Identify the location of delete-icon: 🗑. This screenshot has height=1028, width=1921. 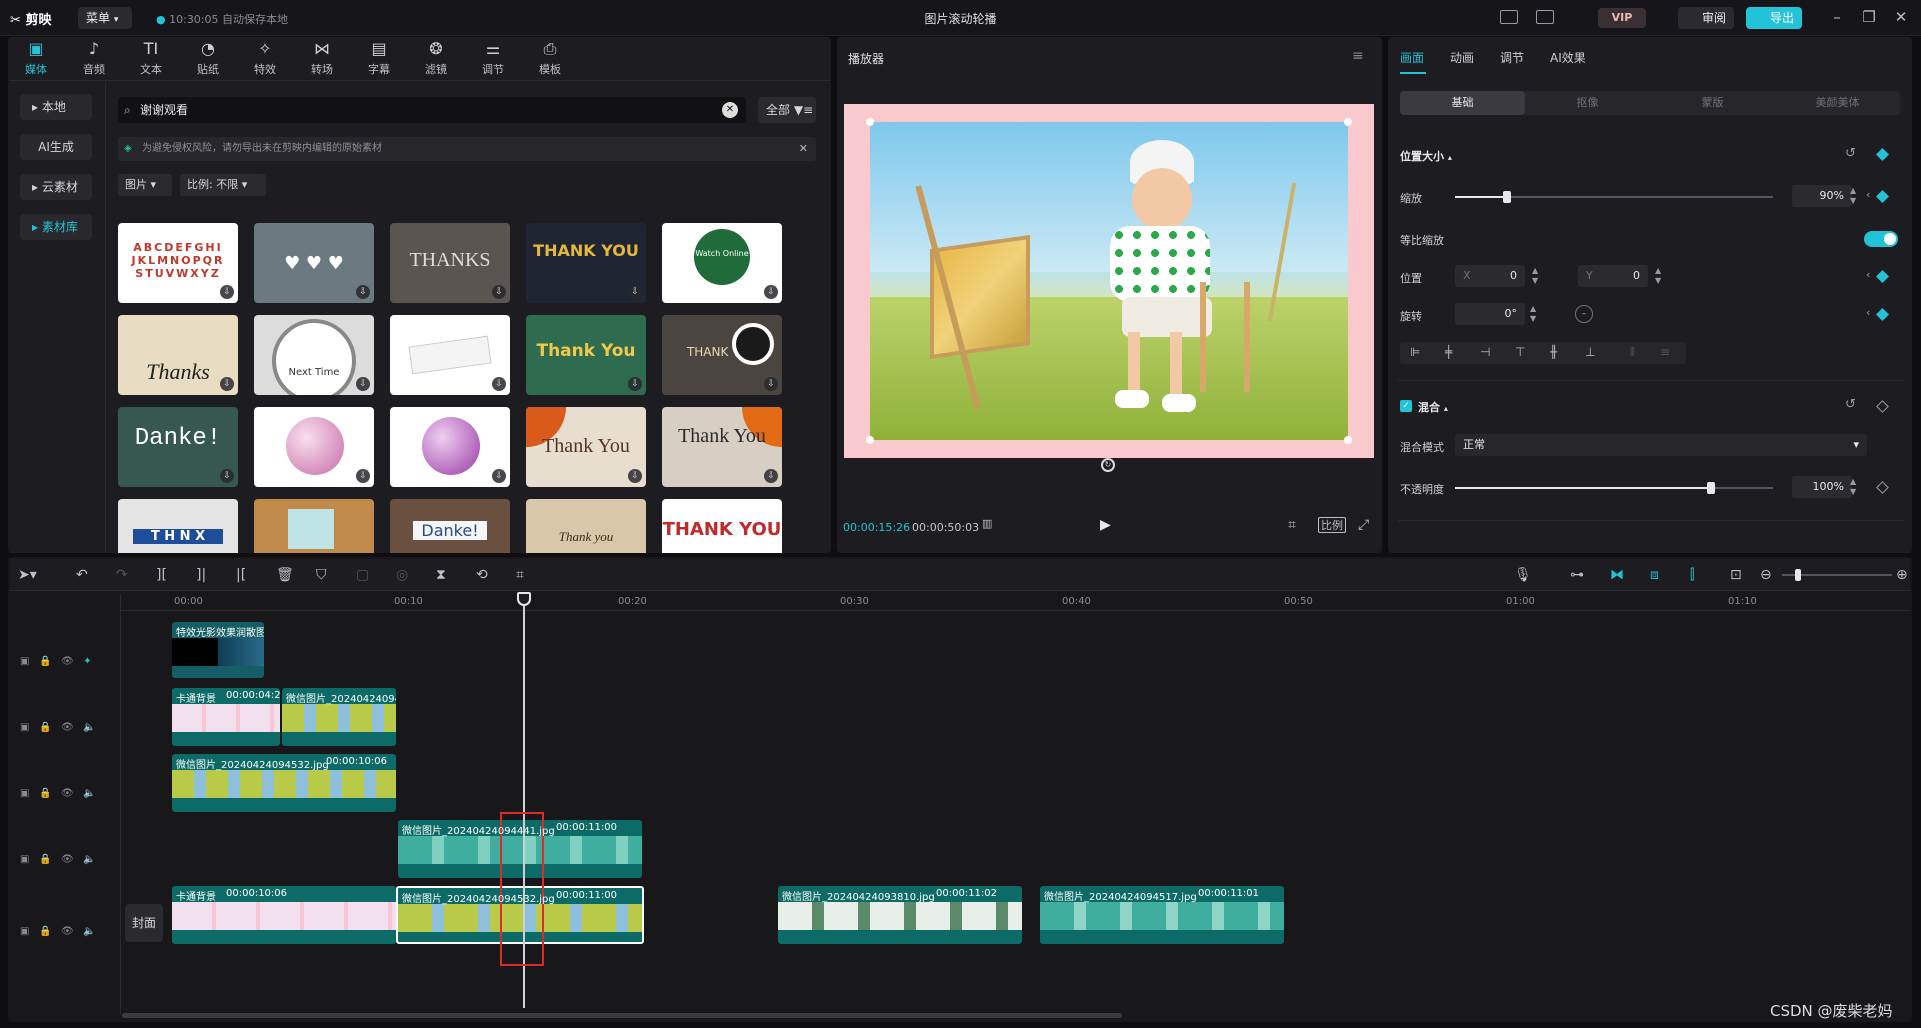
(285, 575).